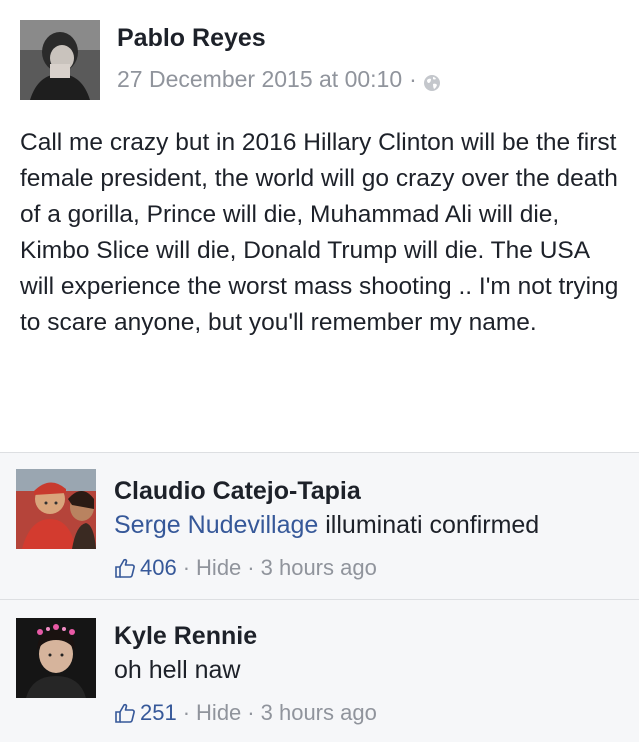  I want to click on comment-text: Serge Nudevillage illuminati confirmed, so click(326, 525).